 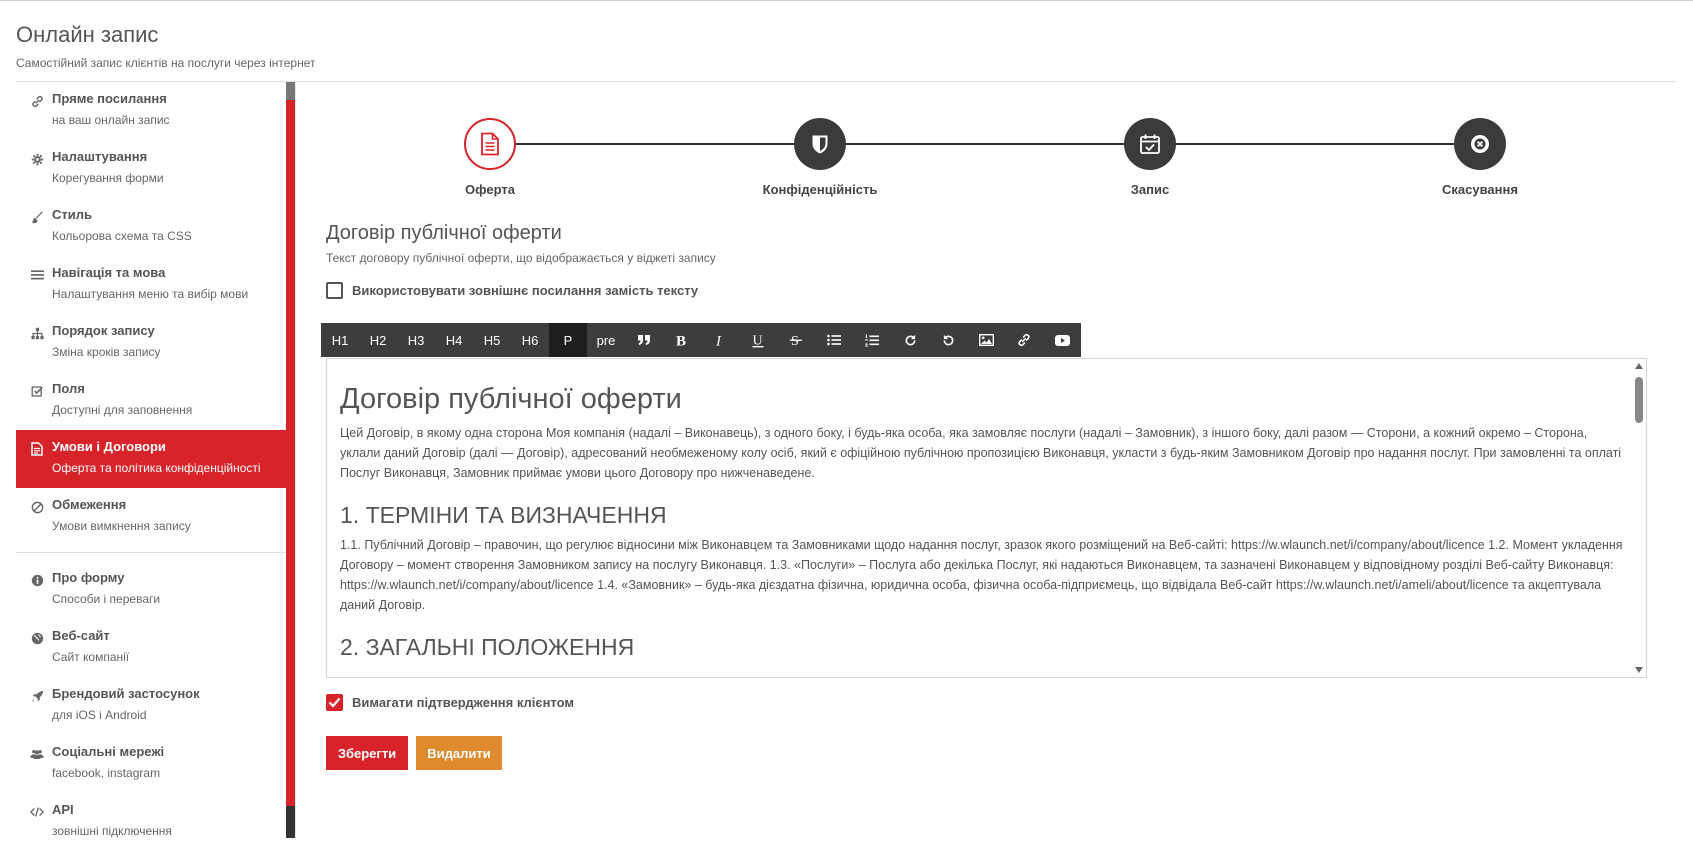 I want to click on toolbar-link-button, so click(x=1024, y=340).